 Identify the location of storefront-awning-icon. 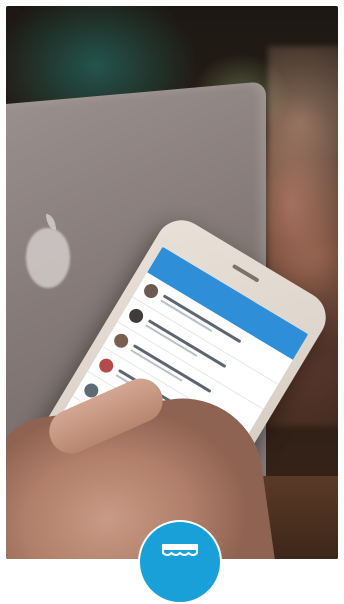
(180, 550).